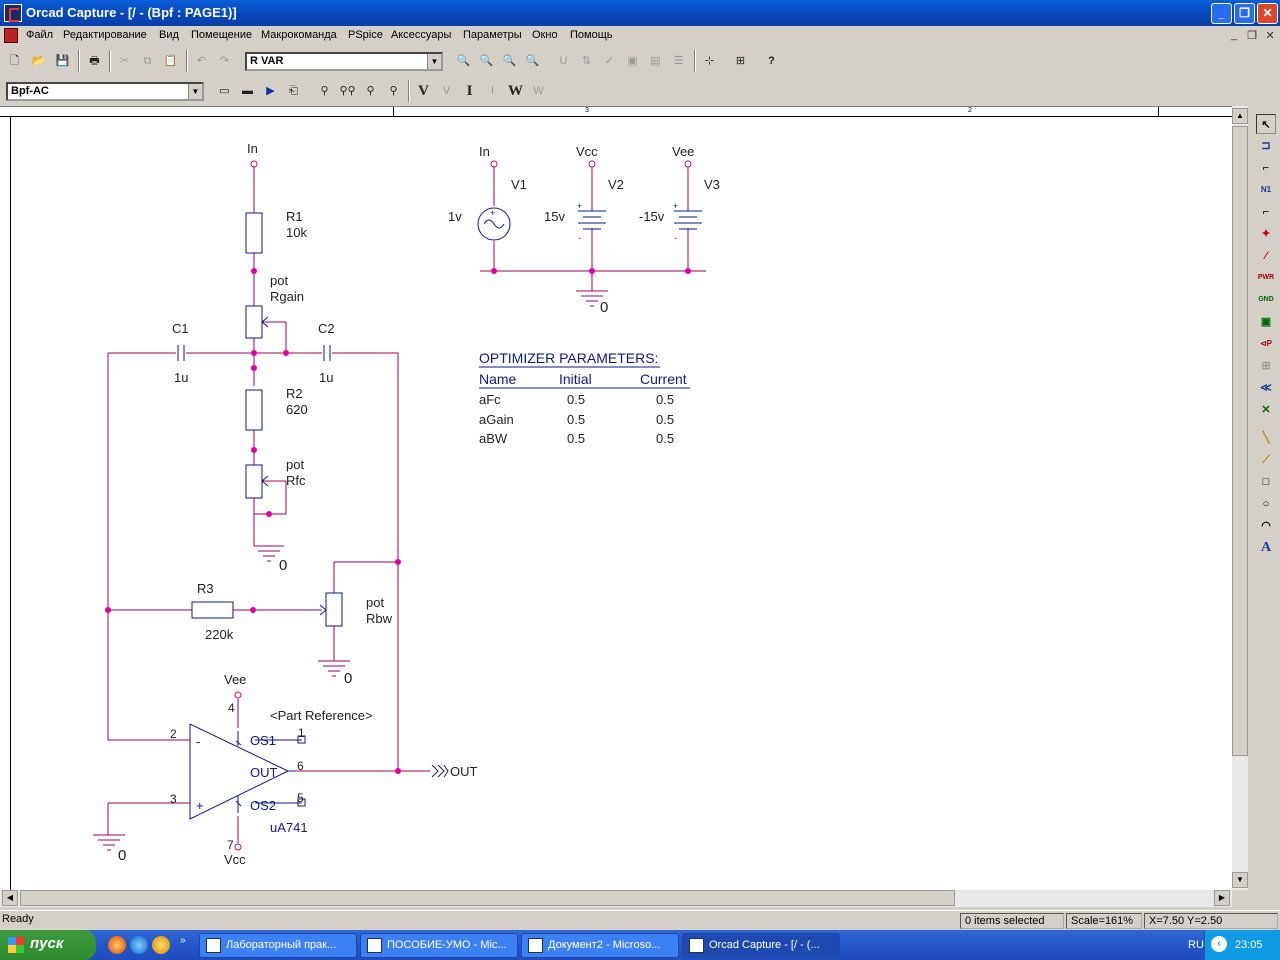 The width and height of the screenshot is (1280, 960). Describe the element at coordinates (446, 91) in the screenshot. I see `bias-voltage-icon: V` at that location.